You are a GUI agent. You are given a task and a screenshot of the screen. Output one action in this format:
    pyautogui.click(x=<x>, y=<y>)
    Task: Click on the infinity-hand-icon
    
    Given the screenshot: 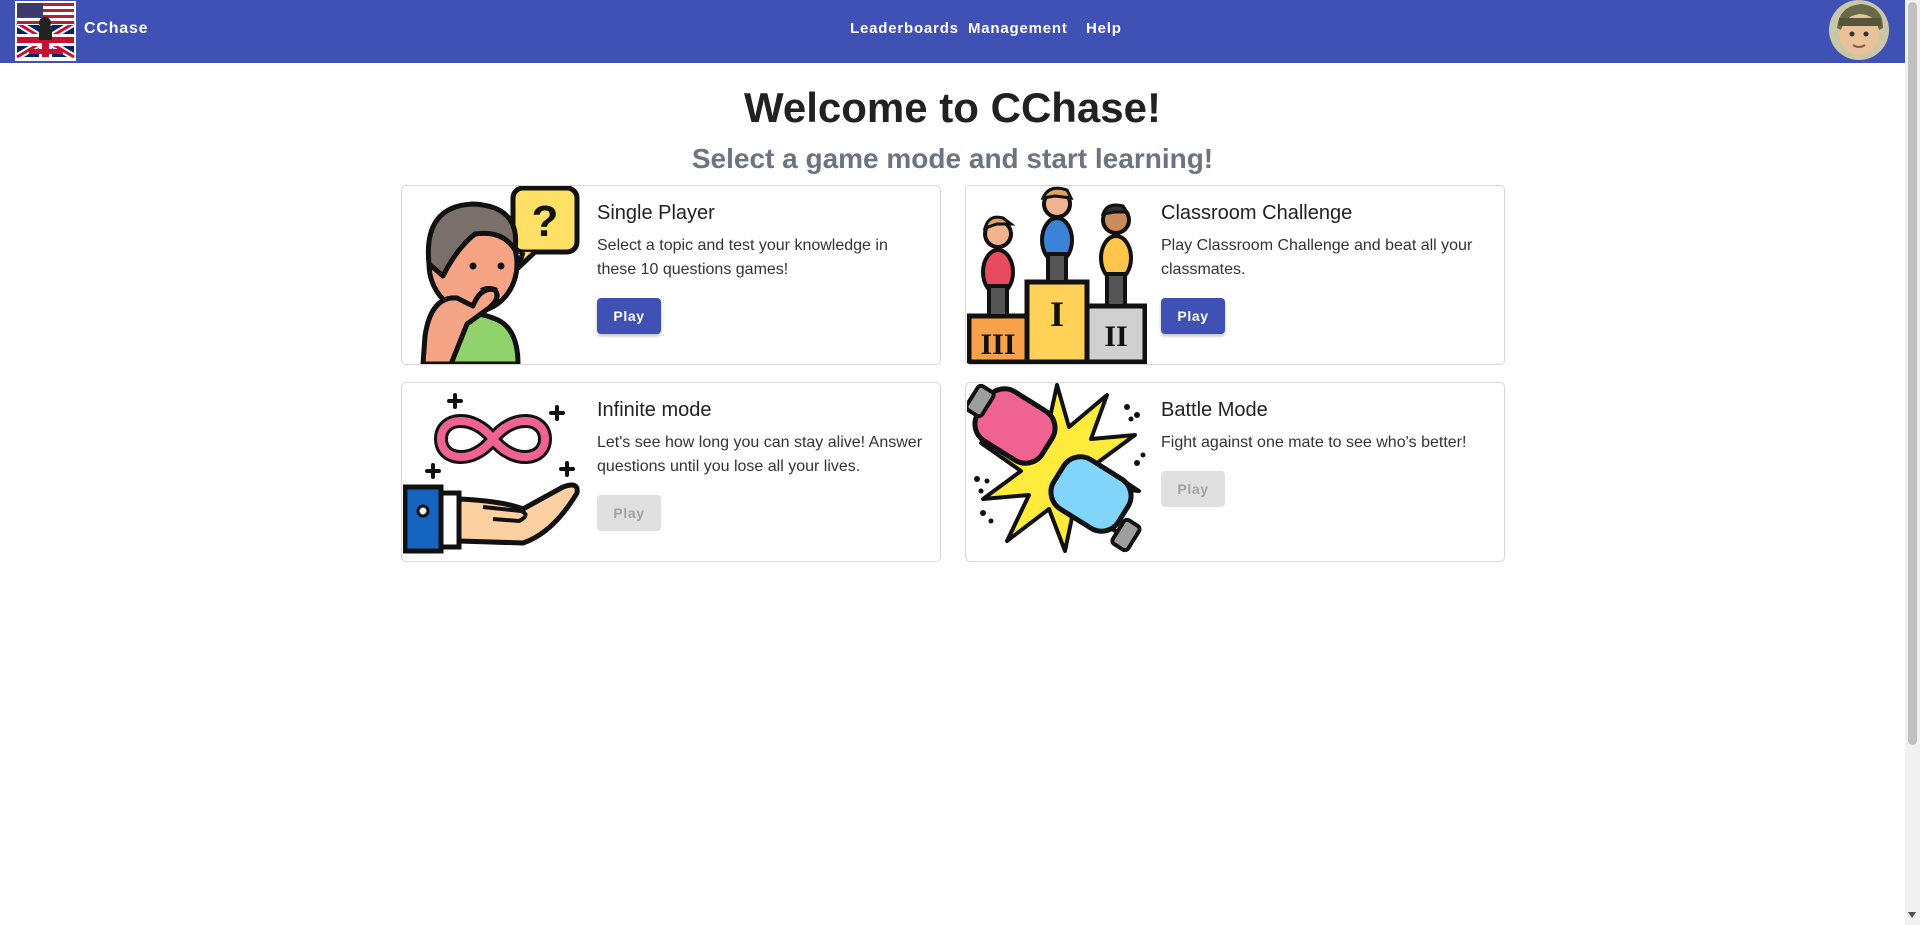 What is the action you would take?
    pyautogui.click(x=492, y=472)
    